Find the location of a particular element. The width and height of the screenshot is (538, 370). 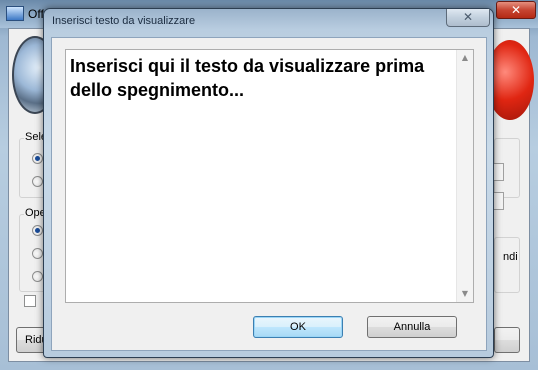

parent-checkbox is located at coordinates (30, 301).